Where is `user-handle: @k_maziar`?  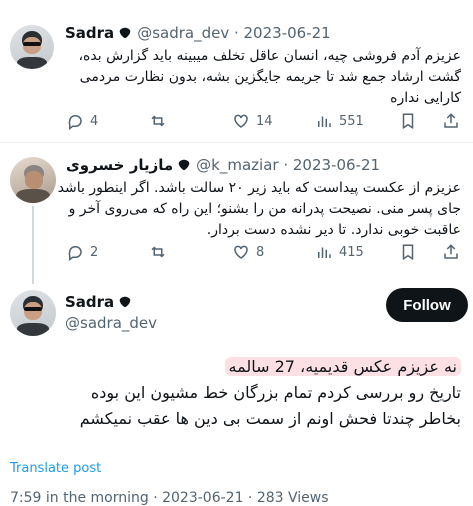 user-handle: @k_maziar is located at coordinates (237, 165).